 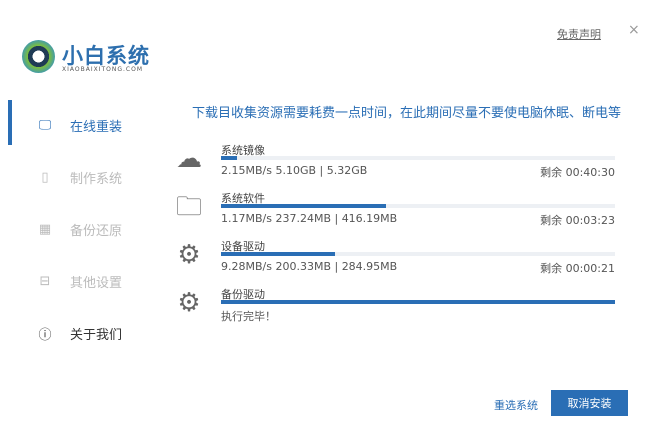 I want to click on item-remaining: 剩余 00:00:21, so click(x=577, y=268).